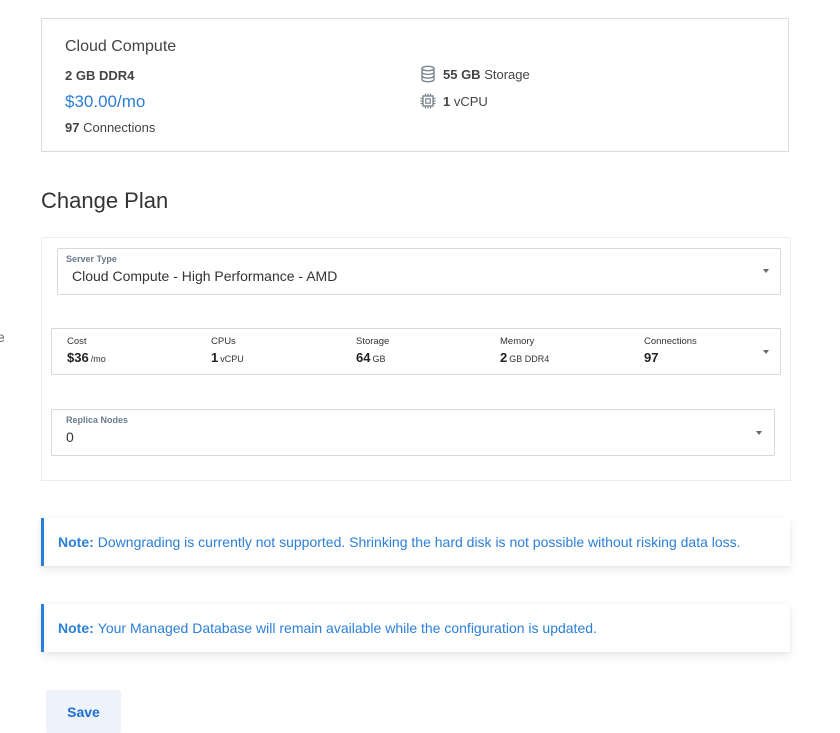 The width and height of the screenshot is (840, 733). Describe the element at coordinates (517, 341) in the screenshot. I see `spec-memory-label: Memory` at that location.